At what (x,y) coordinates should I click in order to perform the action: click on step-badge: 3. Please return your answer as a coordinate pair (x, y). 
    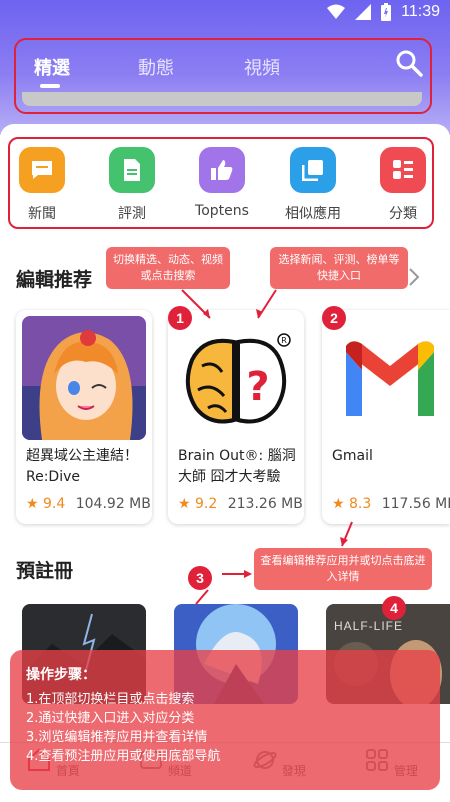
    Looking at the image, I should click on (200, 578).